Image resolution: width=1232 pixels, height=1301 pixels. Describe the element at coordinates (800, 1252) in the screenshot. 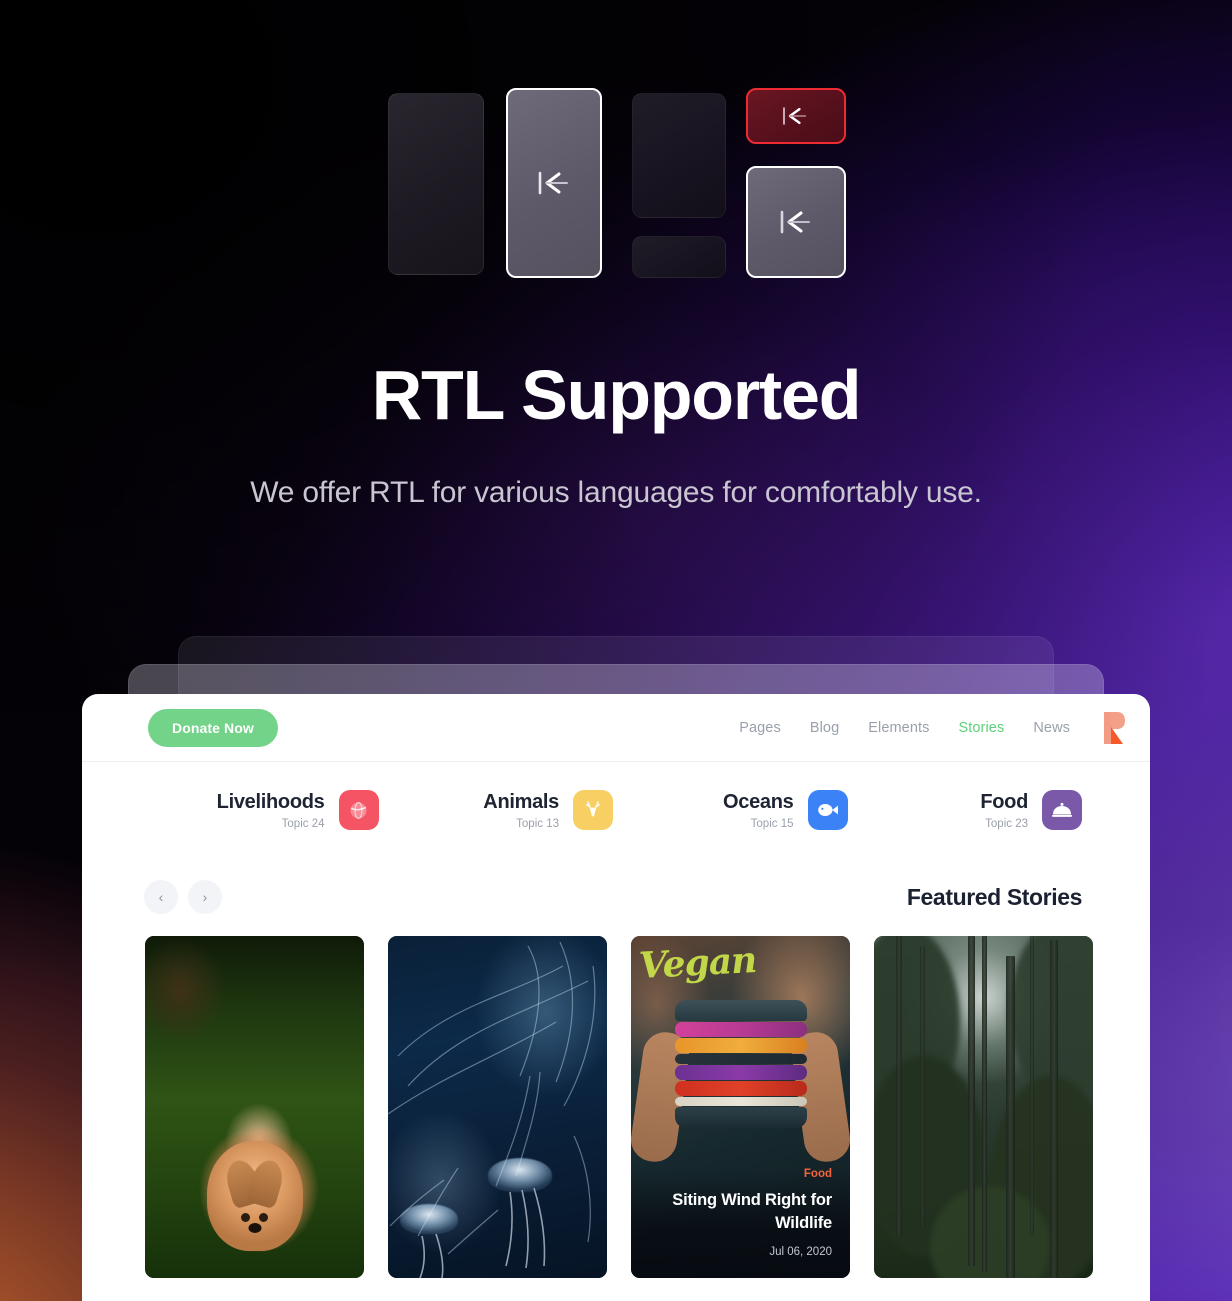

I see `story-date: Jul 06, 2020` at that location.